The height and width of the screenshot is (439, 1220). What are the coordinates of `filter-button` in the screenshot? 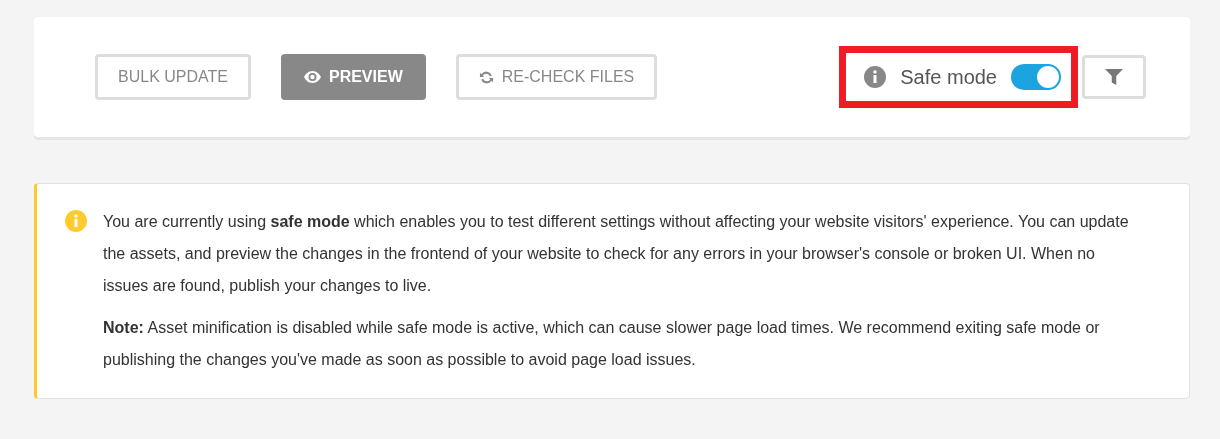 It's located at (1114, 77).